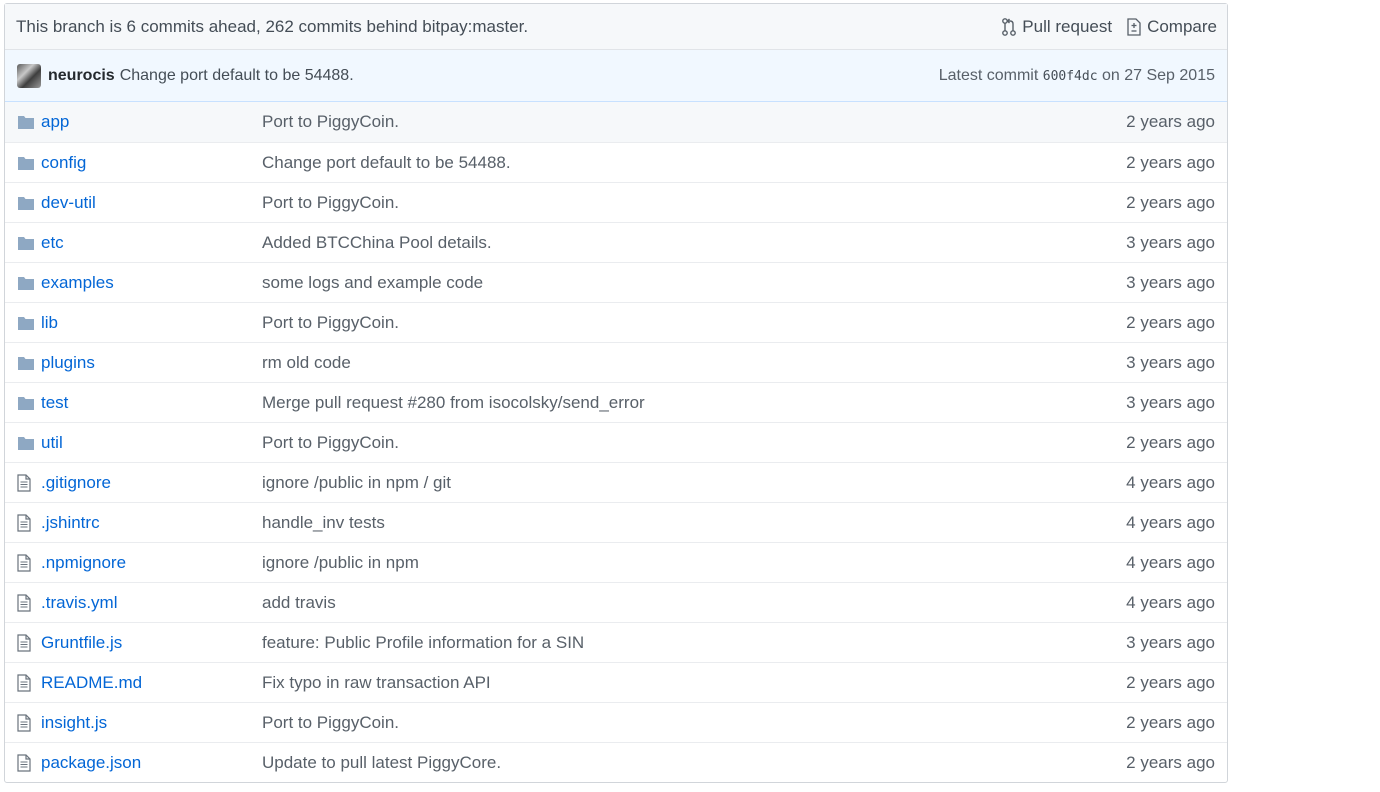  What do you see at coordinates (151, 203) in the screenshot?
I see `file-name-link: dev-util` at bounding box center [151, 203].